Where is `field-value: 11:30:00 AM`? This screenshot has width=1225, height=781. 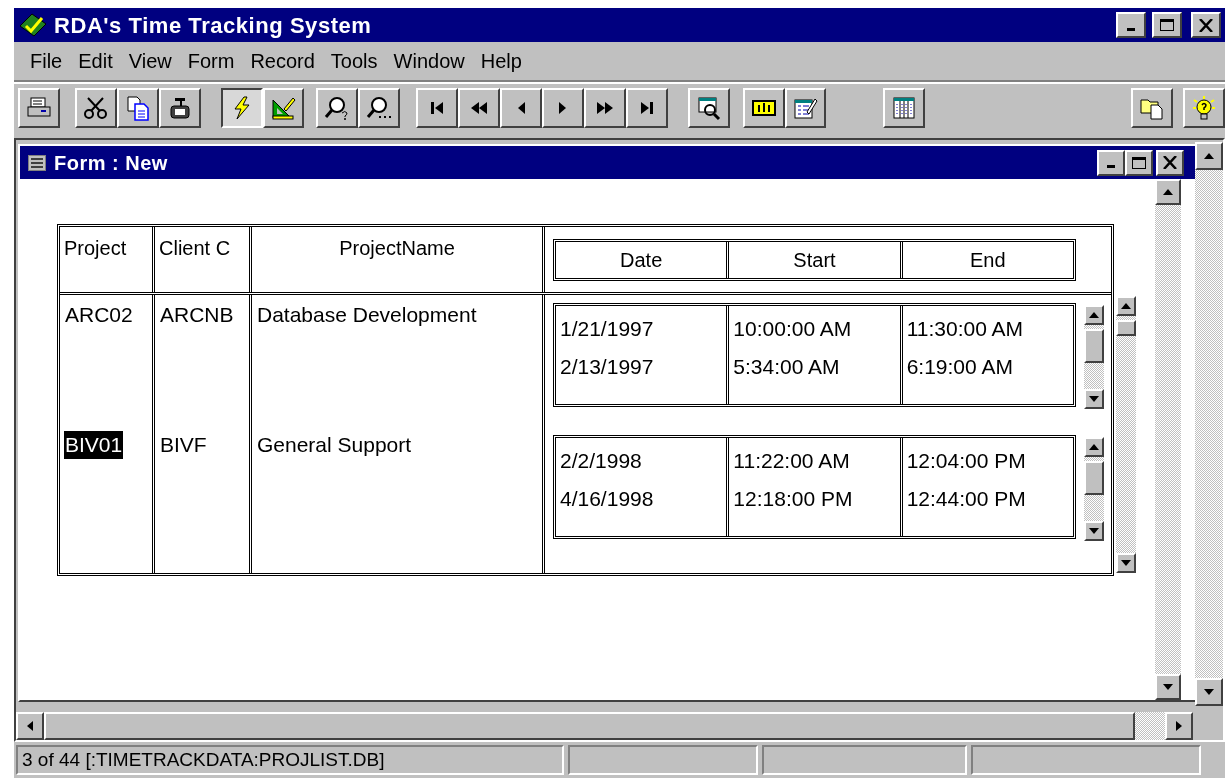
field-value: 11:30:00 AM is located at coordinates (989, 329).